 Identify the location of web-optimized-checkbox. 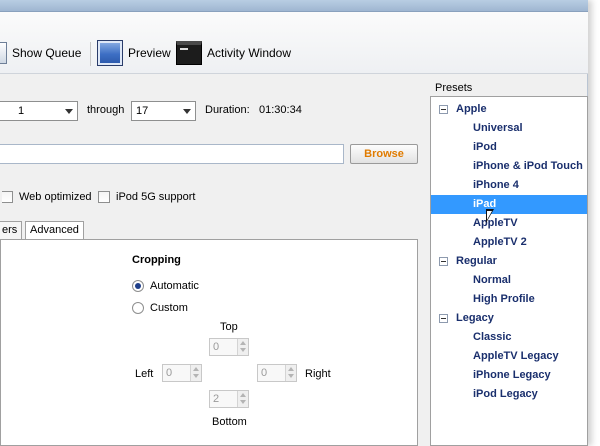
(7, 197).